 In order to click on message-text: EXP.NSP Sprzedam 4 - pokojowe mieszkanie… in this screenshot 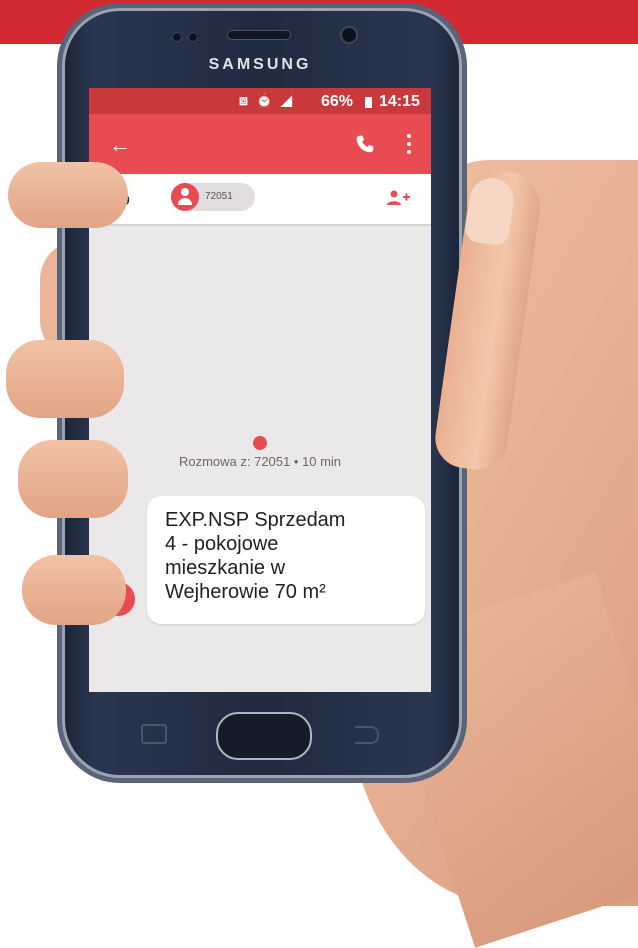, I will do `click(290, 556)`.